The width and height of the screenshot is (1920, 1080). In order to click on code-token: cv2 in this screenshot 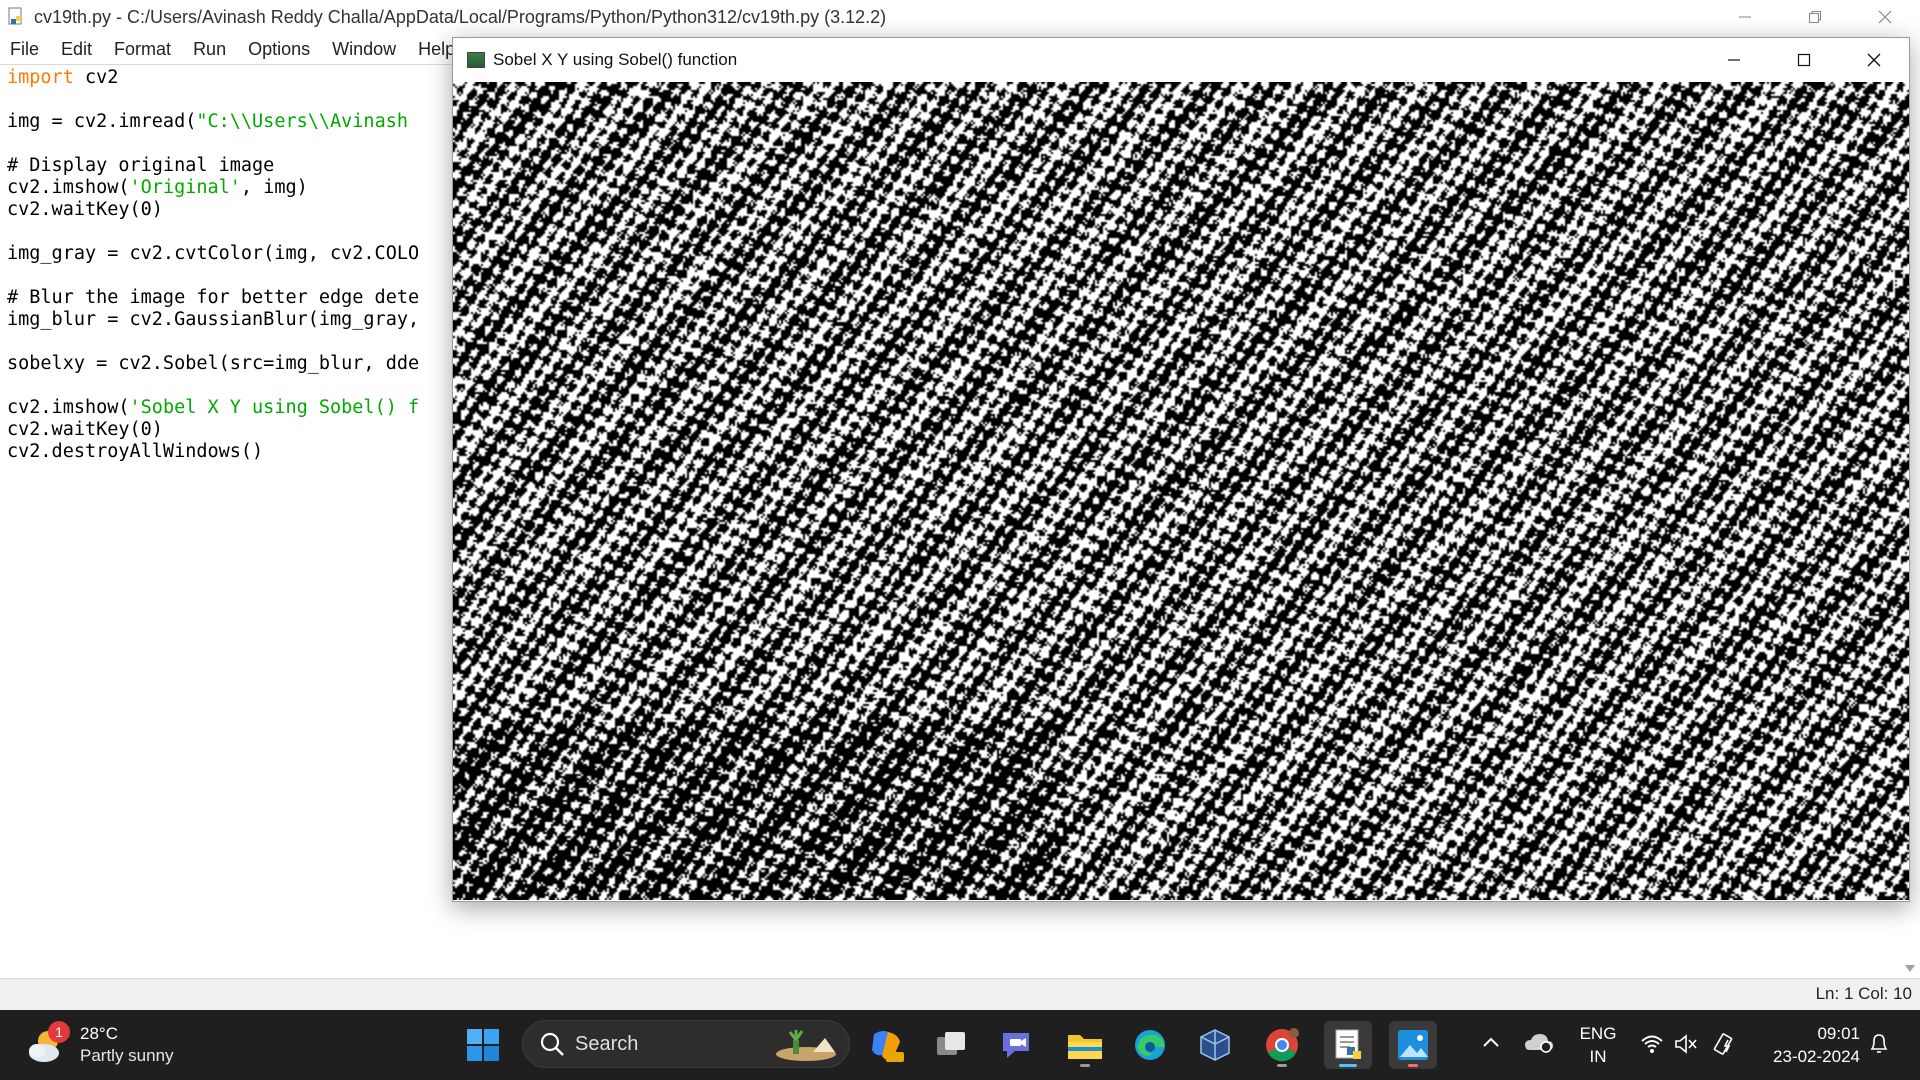, I will do `click(96, 77)`.